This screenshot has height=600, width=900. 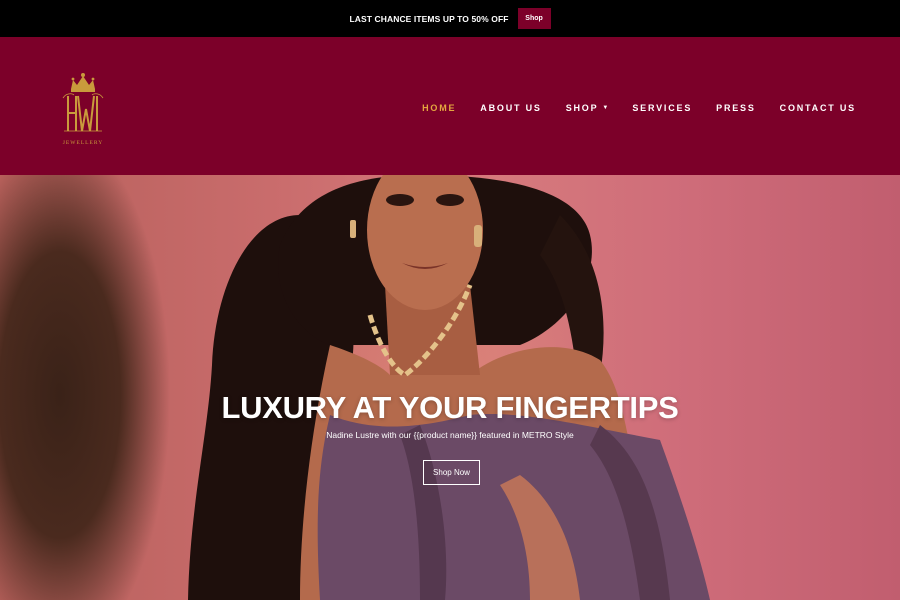 I want to click on nav-item-services: SERVICES, so click(x=662, y=108).